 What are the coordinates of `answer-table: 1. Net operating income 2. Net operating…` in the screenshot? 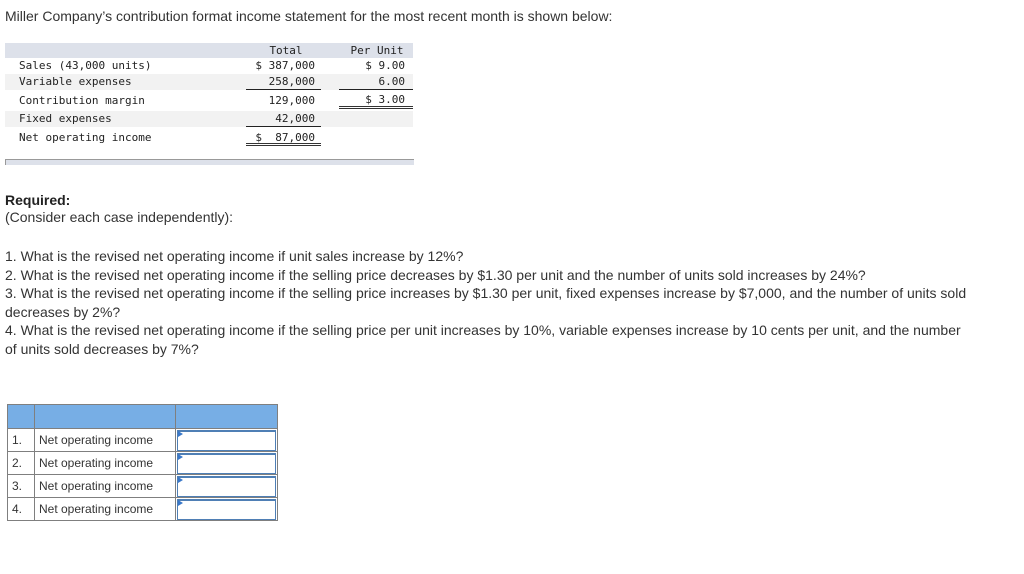 It's located at (142, 462).